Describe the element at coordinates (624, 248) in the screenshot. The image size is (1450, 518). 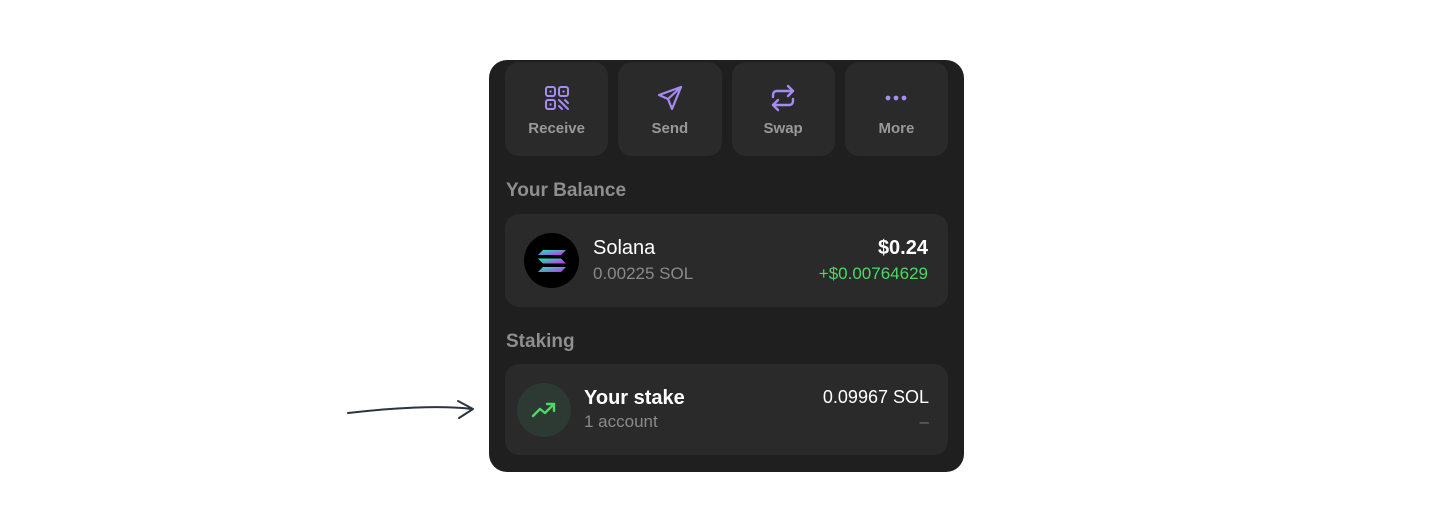
I see `token-name: Solana` at that location.